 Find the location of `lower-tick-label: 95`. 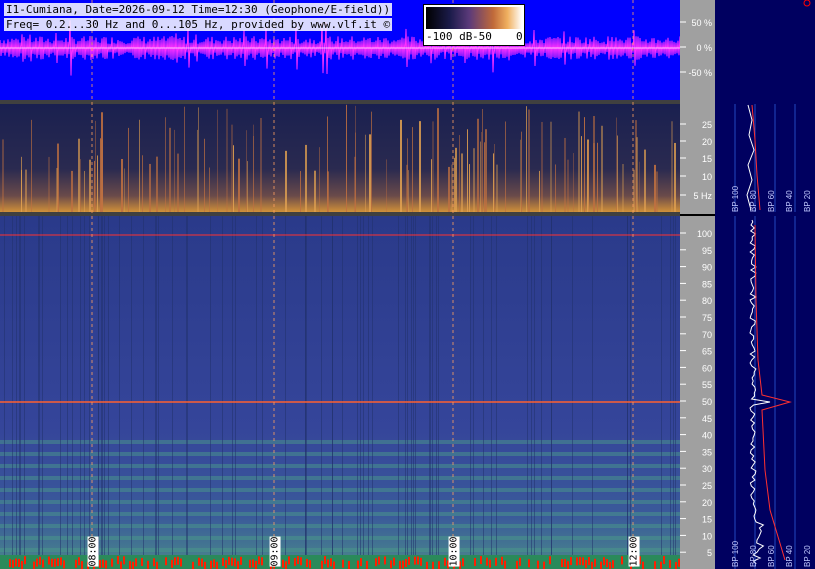

lower-tick-label: 95 is located at coordinates (707, 251).